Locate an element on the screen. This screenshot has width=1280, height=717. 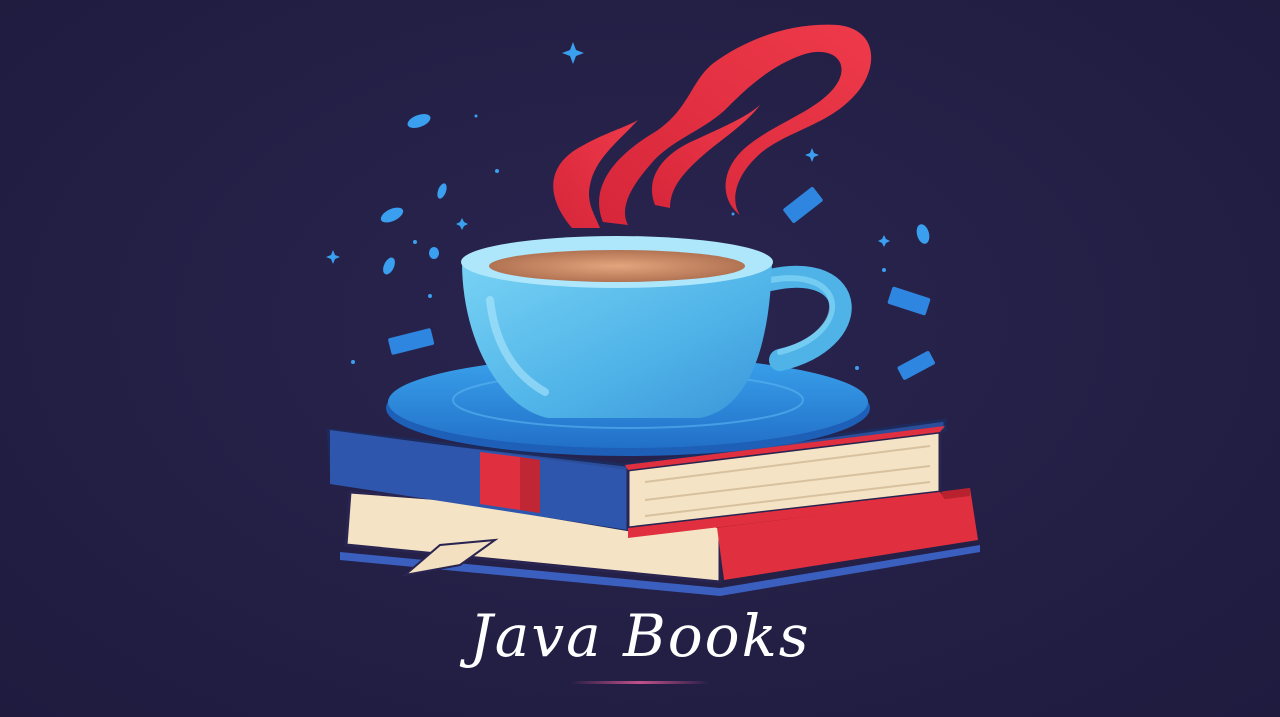
top-book-band is located at coordinates (500, 481).